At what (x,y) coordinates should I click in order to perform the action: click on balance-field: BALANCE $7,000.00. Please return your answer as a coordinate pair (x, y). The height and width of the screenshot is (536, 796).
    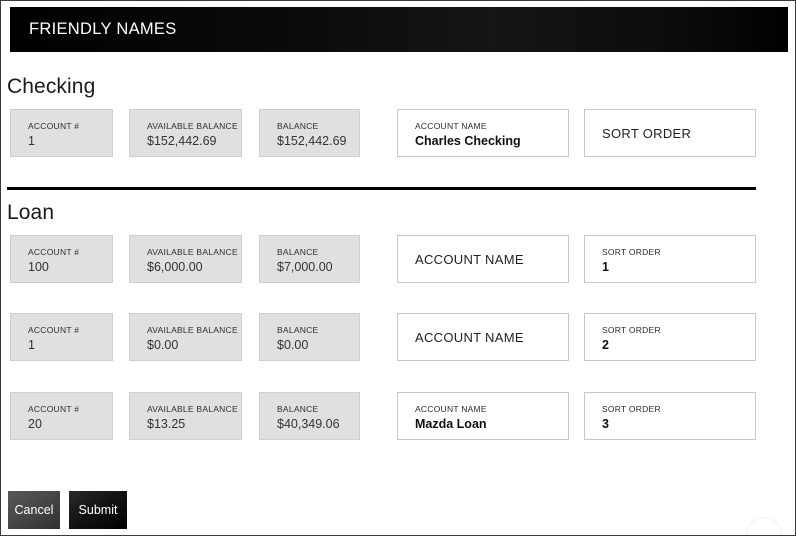
    Looking at the image, I should click on (309, 259).